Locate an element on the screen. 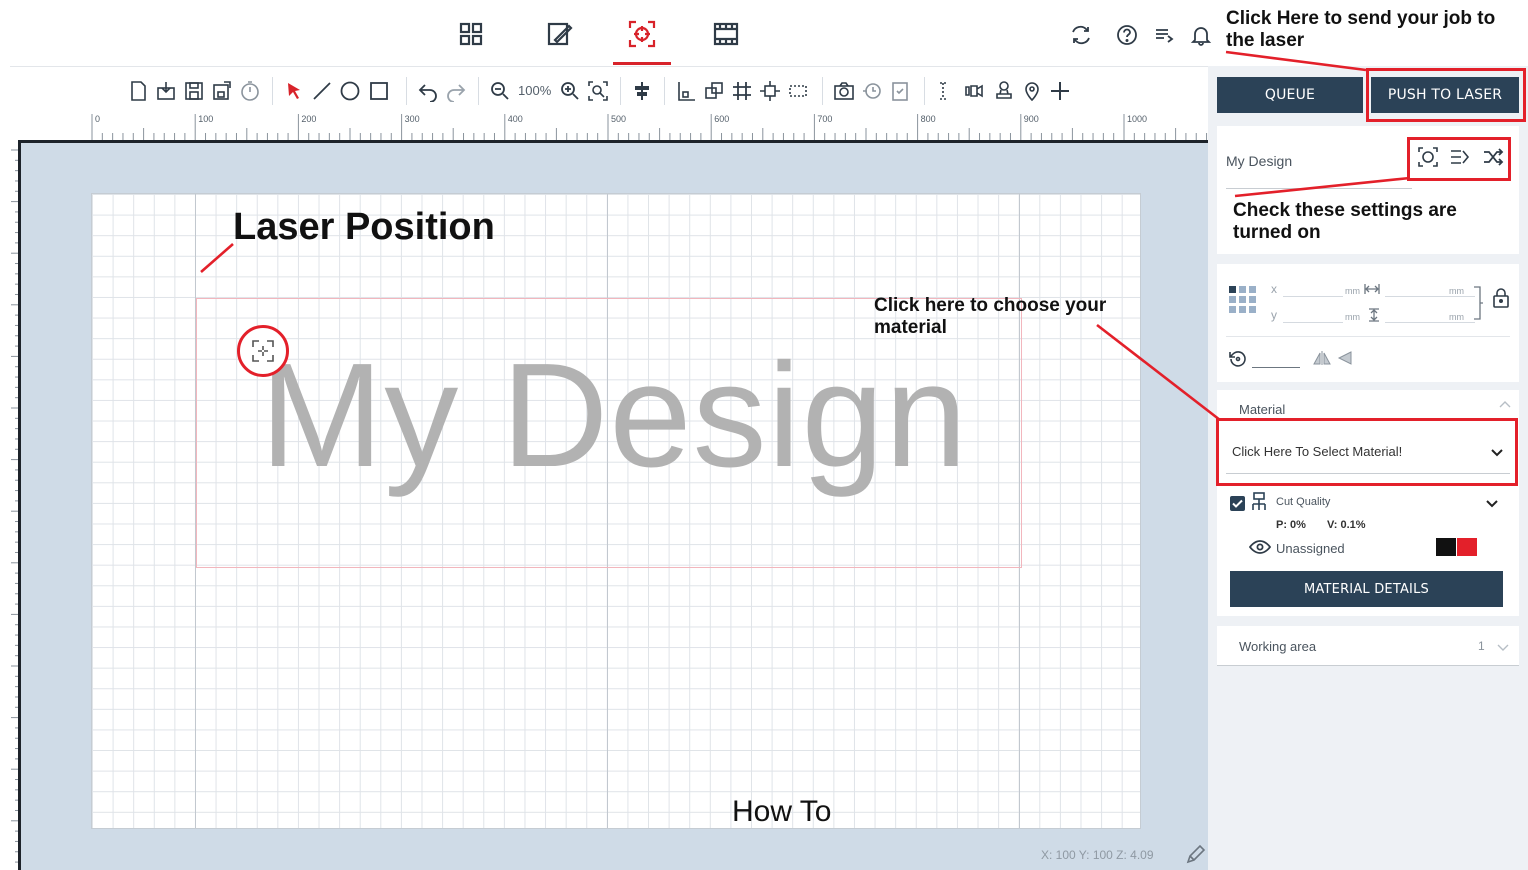  zoom-level: 100% is located at coordinates (535, 90).